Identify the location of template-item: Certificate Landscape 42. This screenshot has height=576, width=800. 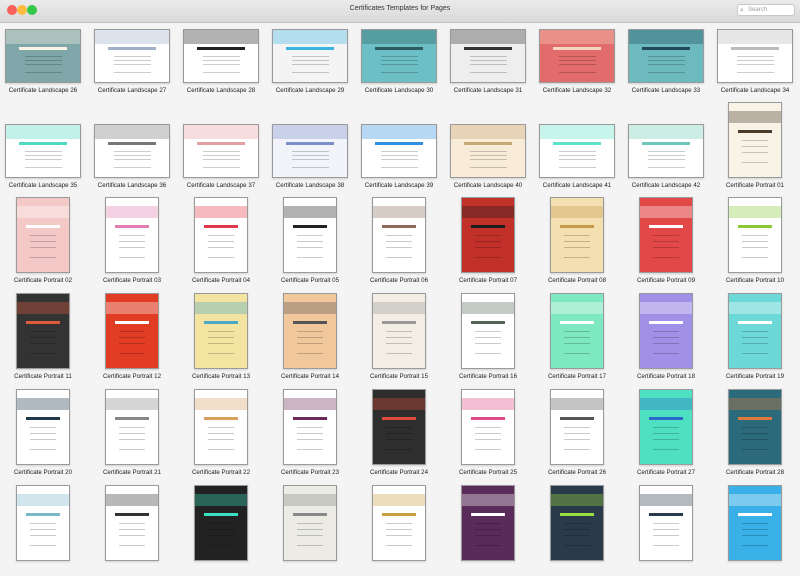
(666, 145).